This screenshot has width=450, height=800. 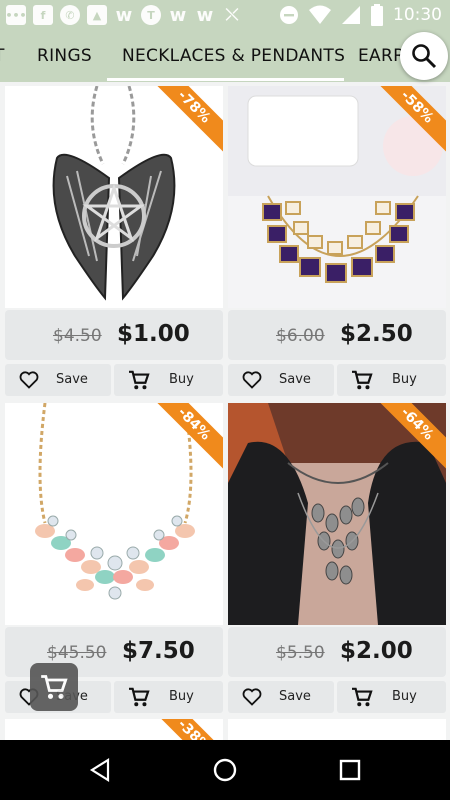 What do you see at coordinates (77, 653) in the screenshot?
I see `original-price: $45.50` at bounding box center [77, 653].